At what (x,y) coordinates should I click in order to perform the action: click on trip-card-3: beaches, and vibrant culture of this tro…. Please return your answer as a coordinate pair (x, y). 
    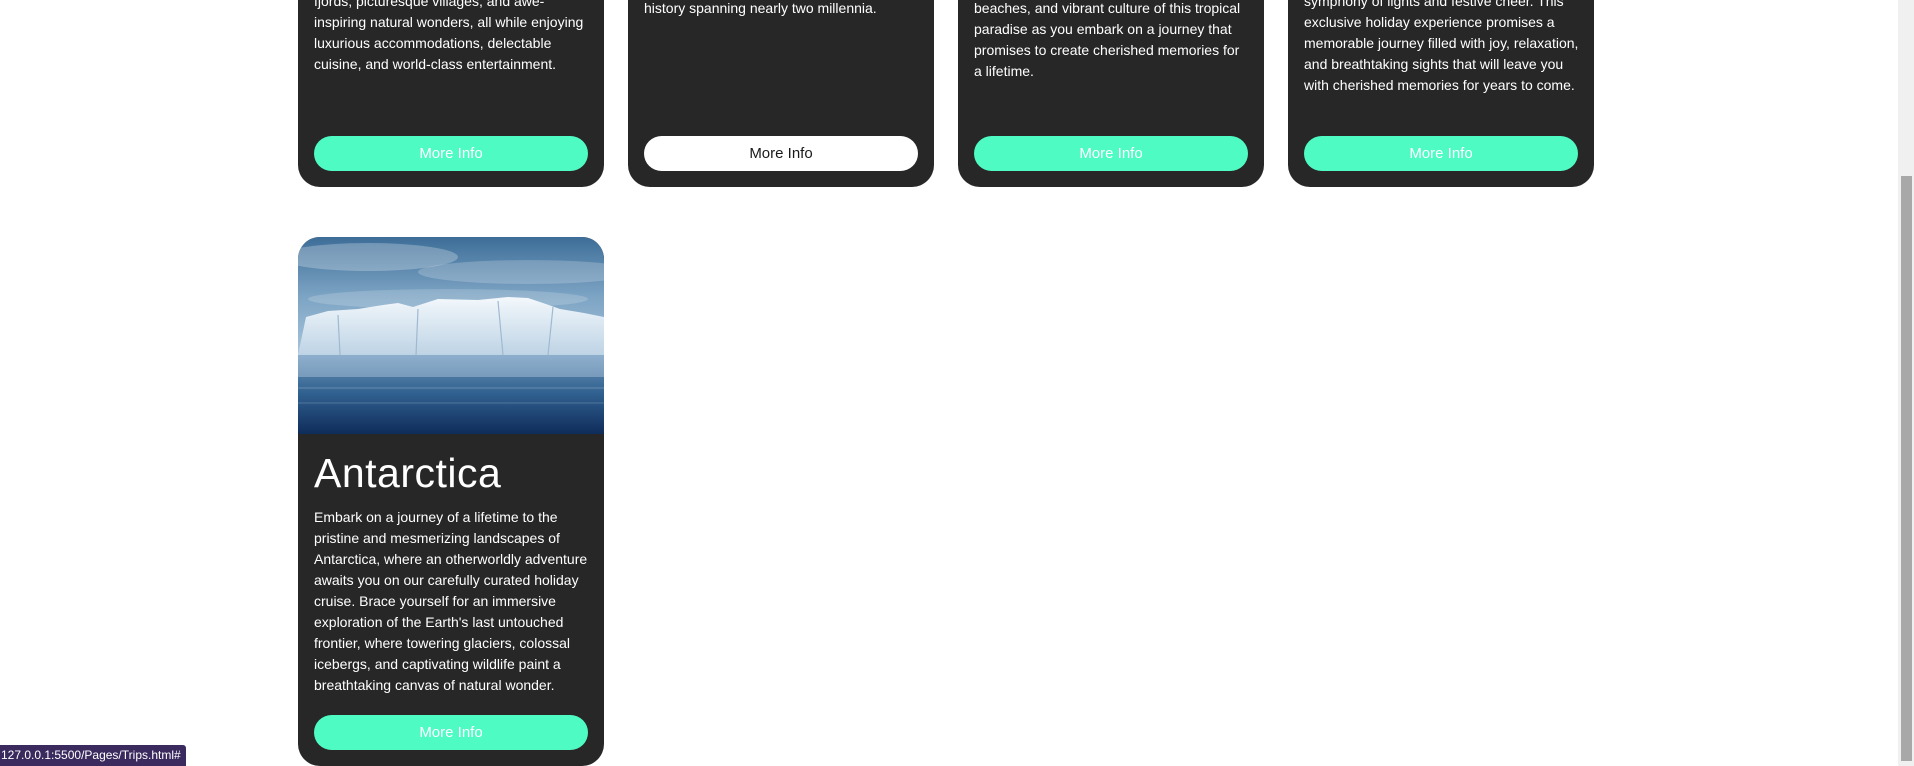
    Looking at the image, I should click on (1111, 93).